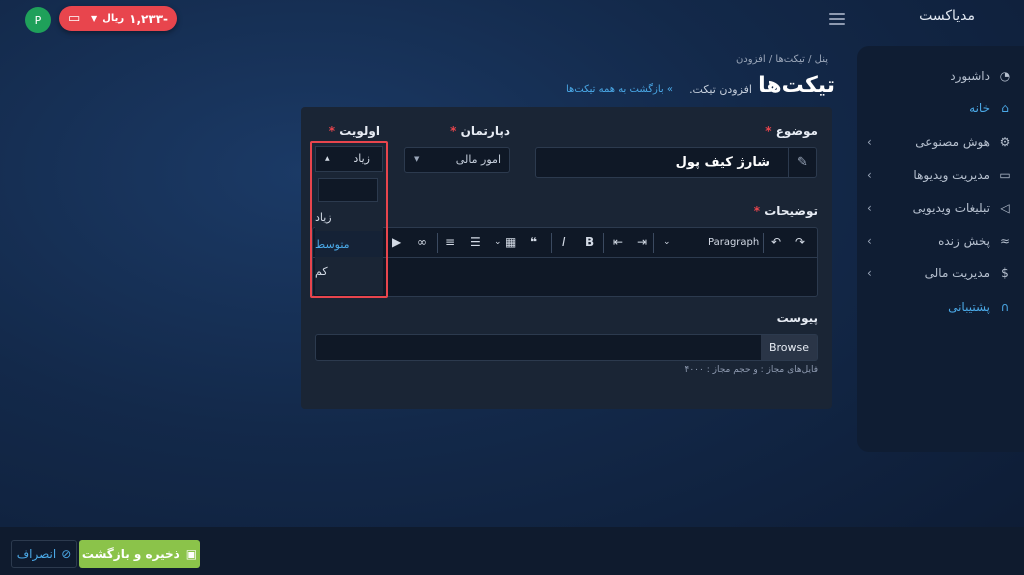  Describe the element at coordinates (800, 242) in the screenshot. I see `redo-icon: ↷` at that location.